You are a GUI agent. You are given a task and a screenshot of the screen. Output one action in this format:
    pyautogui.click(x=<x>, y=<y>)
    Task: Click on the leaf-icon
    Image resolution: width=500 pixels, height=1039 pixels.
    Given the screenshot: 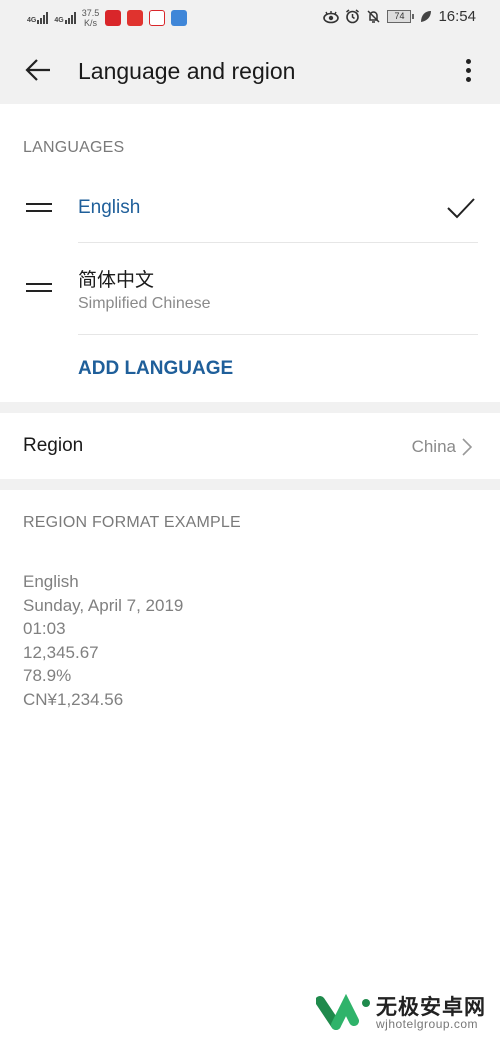 What is the action you would take?
    pyautogui.click(x=426, y=16)
    